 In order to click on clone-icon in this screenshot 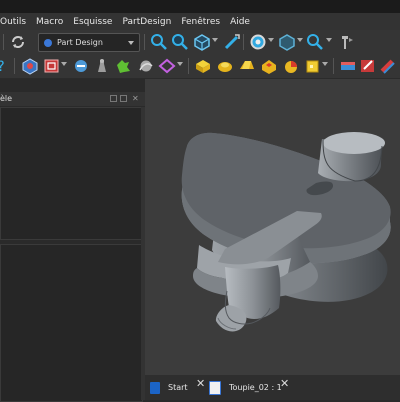, I will do `click(102, 66)`.